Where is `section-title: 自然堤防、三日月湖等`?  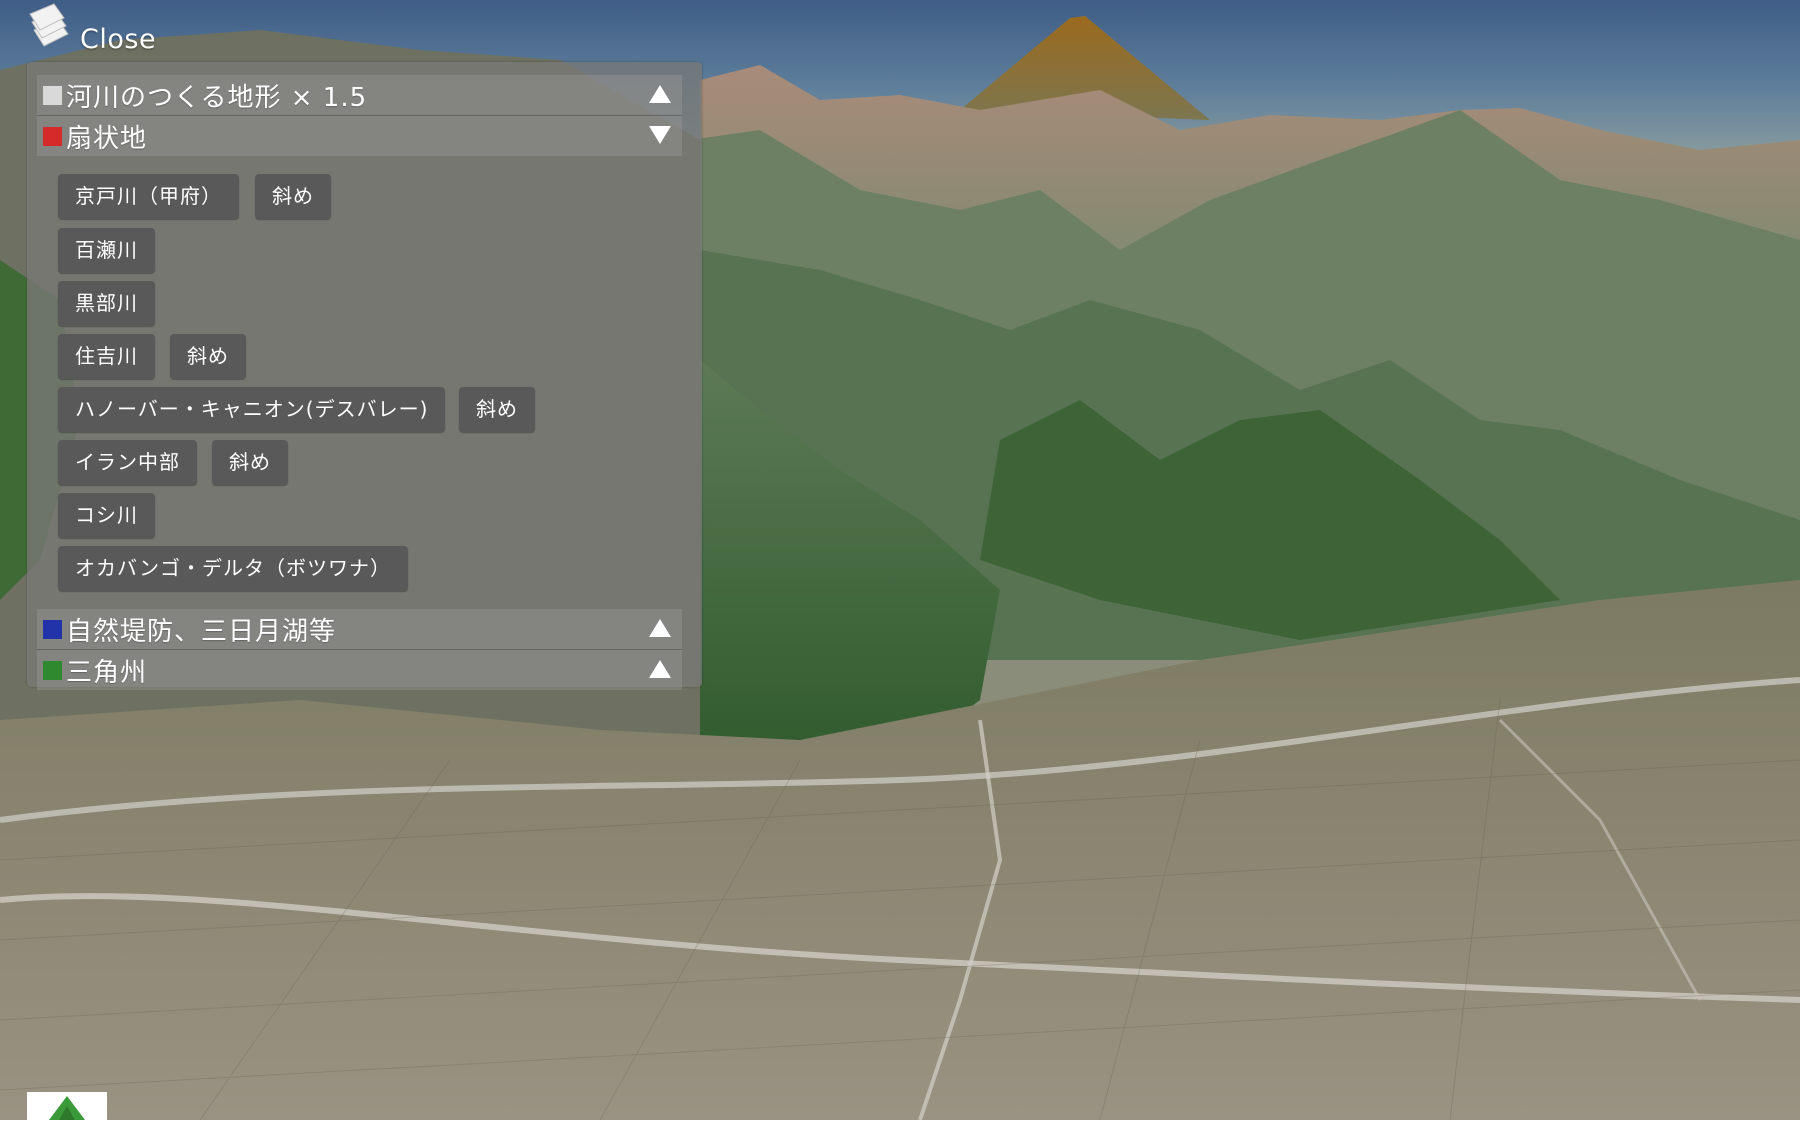
section-title: 自然堤防、三日月湖等 is located at coordinates (201, 631).